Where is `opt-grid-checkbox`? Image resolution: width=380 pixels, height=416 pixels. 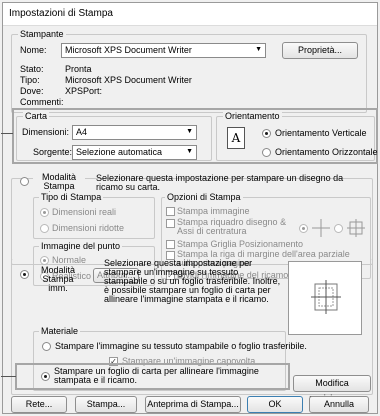
opt-grid-checkbox is located at coordinates (170, 244).